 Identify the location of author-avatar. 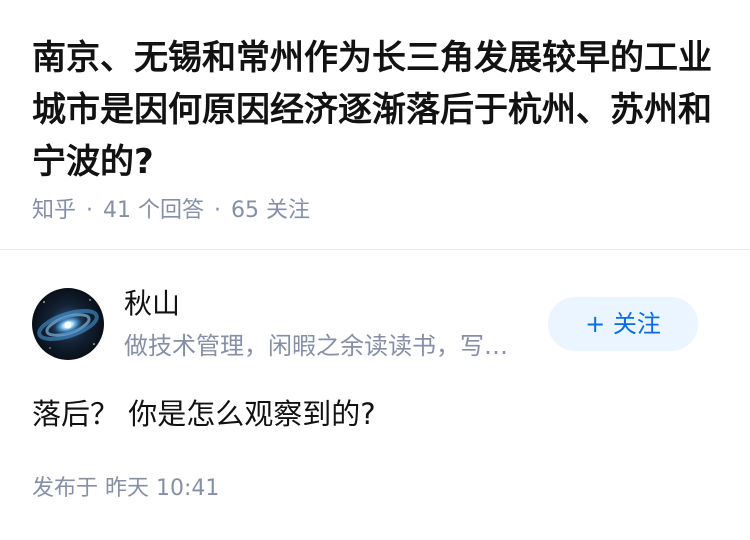
(68, 324).